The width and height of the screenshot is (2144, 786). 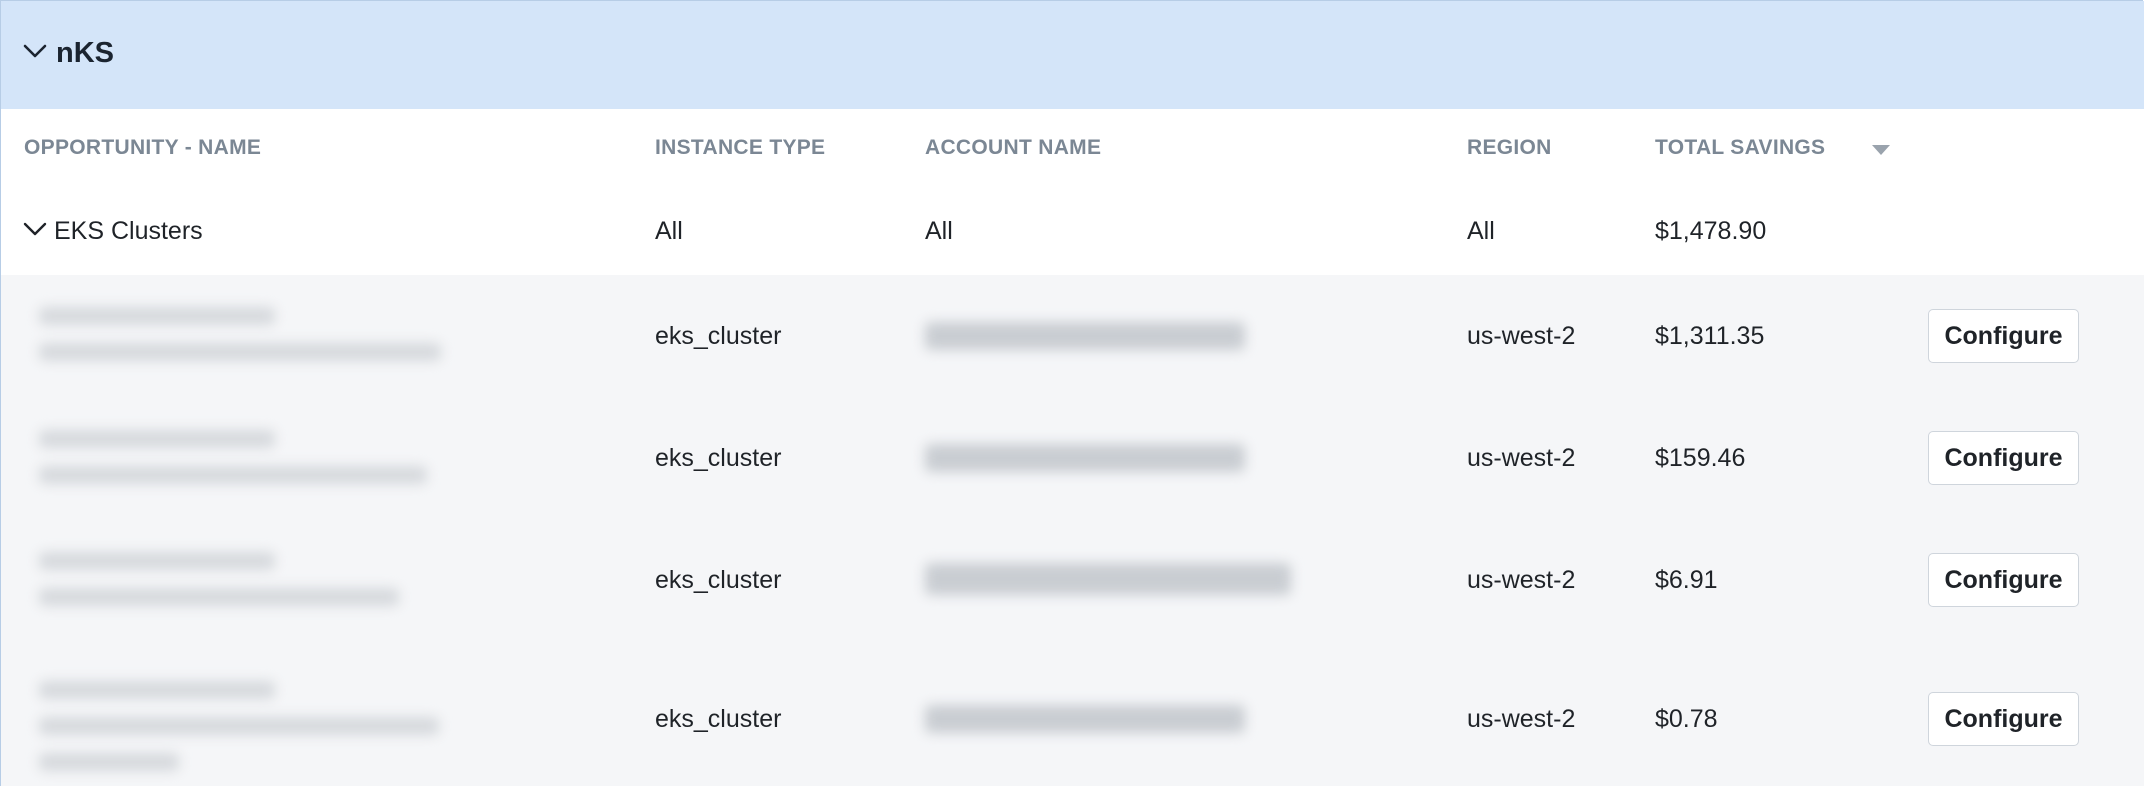 What do you see at coordinates (1740, 148) in the screenshot?
I see `column-header-total-savings: TOTAL SAVINGS` at bounding box center [1740, 148].